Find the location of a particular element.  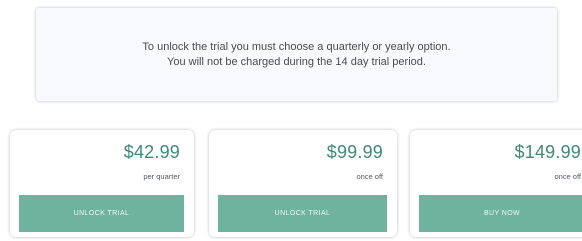

plan-card-buy: $149.99 once off BUY NOW is located at coordinates (496, 183).